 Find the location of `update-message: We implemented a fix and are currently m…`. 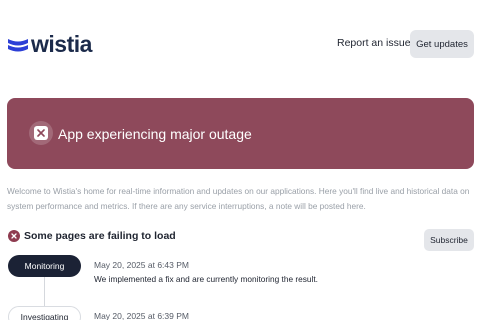

update-message: We implemented a fix and are currently m… is located at coordinates (206, 279).